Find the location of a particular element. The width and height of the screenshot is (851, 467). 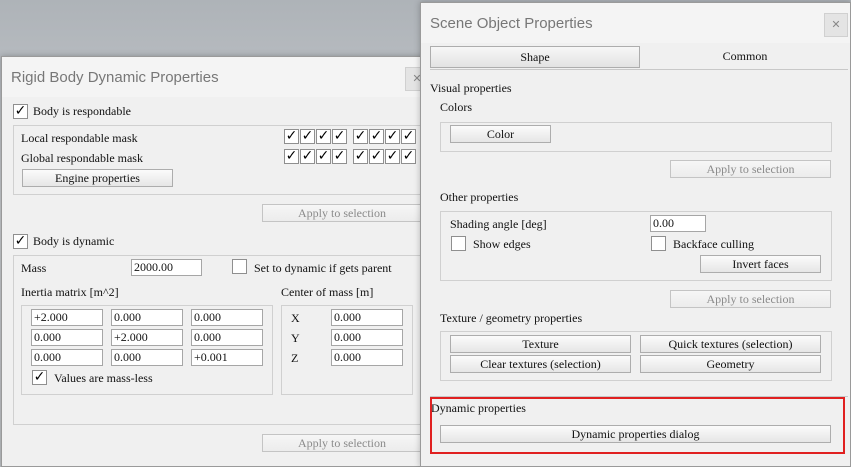

engine-properties-button: Engine properties is located at coordinates (97, 178).